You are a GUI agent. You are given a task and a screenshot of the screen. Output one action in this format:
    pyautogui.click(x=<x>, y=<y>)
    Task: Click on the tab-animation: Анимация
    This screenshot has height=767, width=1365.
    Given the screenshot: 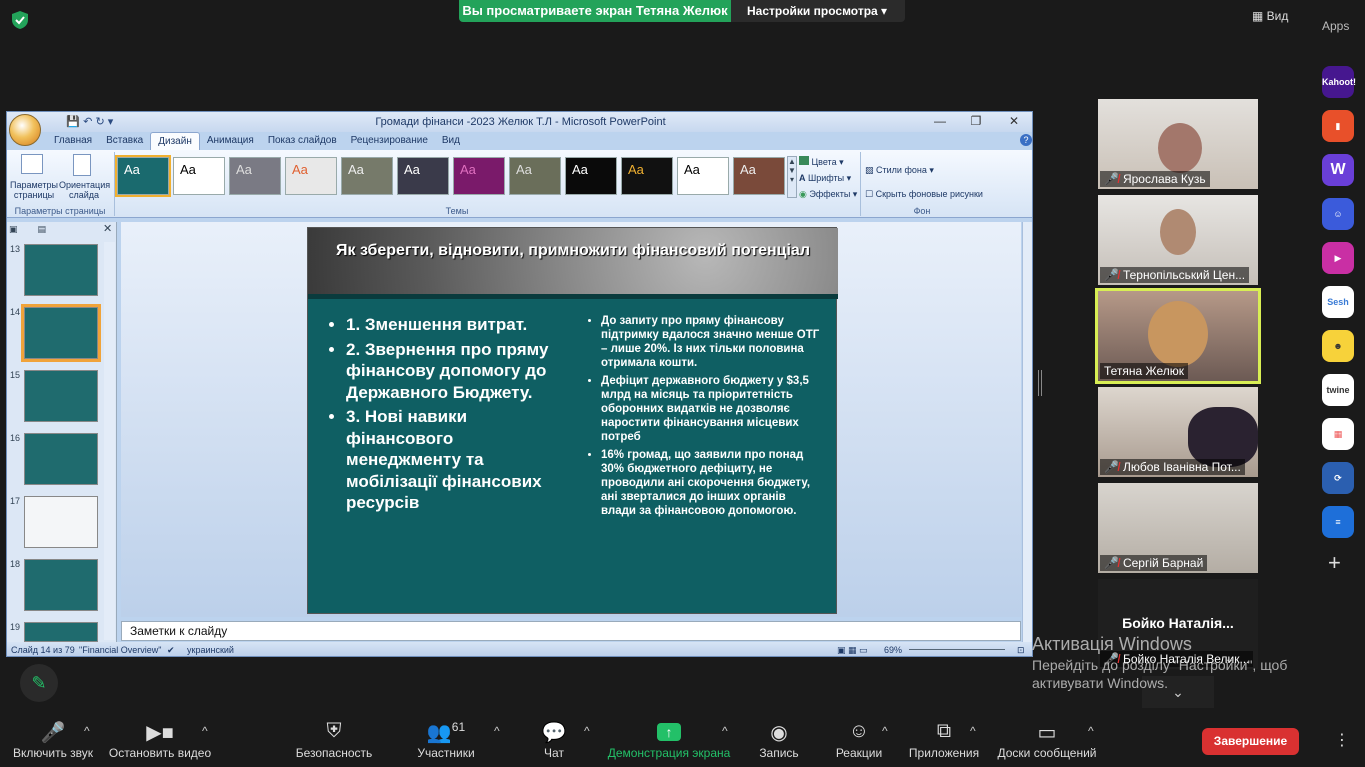 What is the action you would take?
    pyautogui.click(x=230, y=141)
    